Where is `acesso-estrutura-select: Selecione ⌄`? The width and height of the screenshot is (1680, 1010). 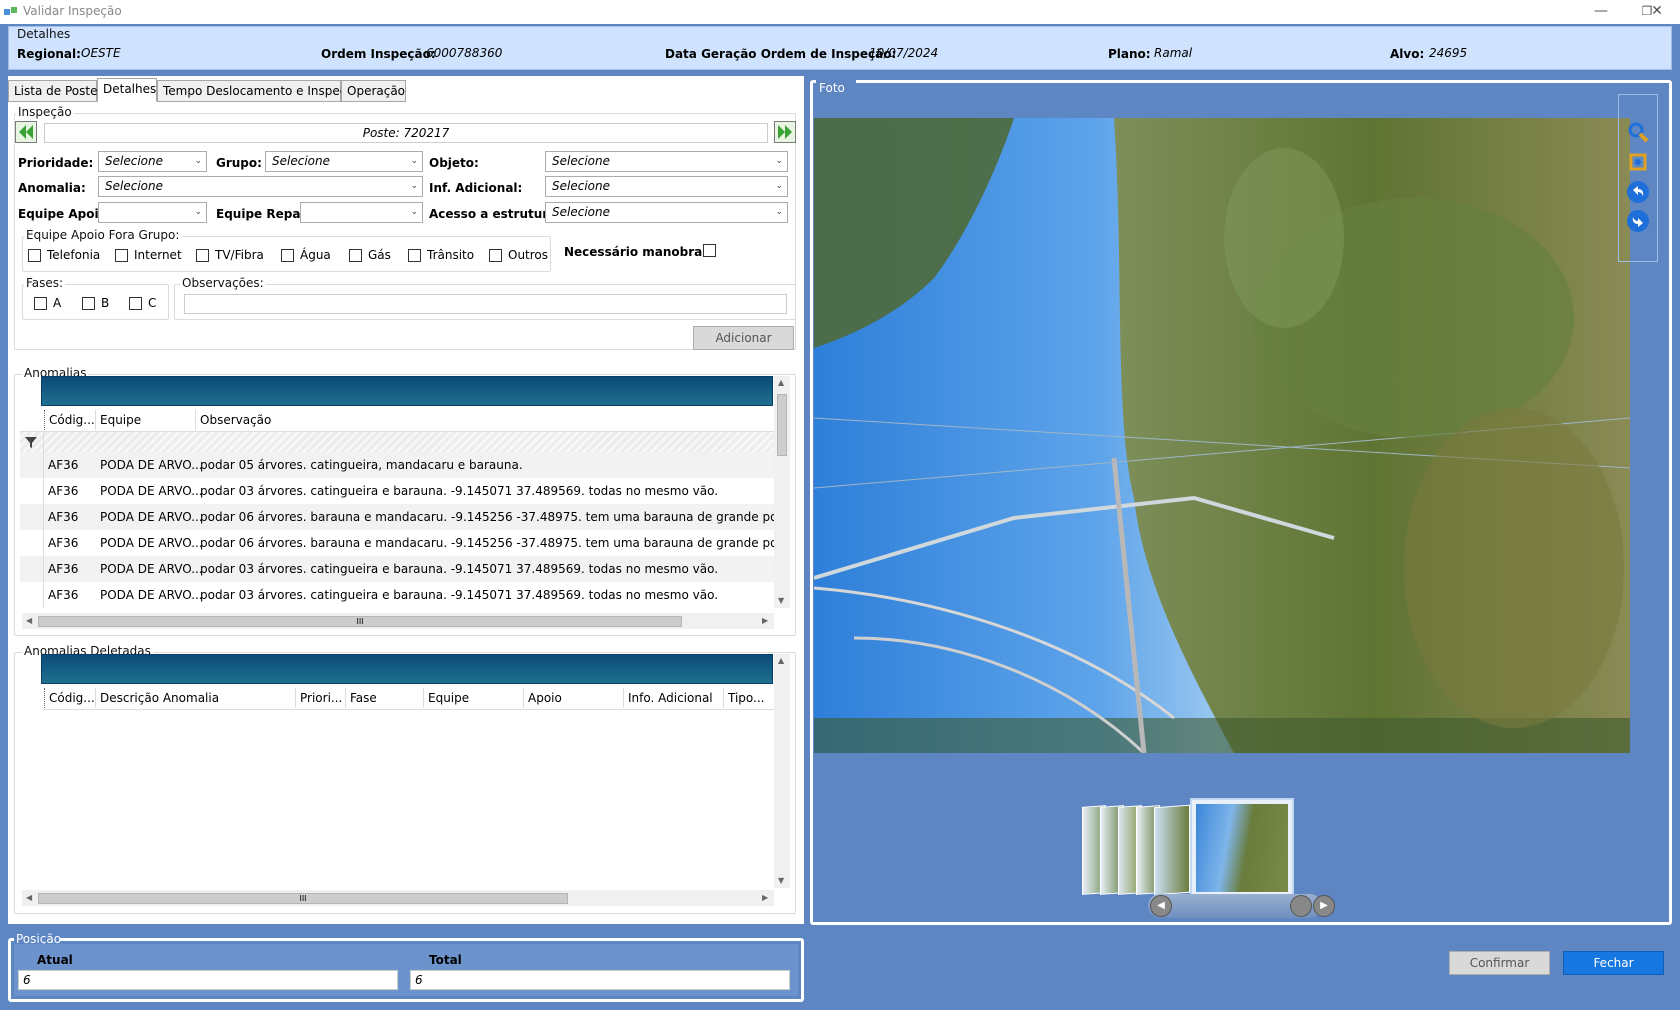
acesso-estrutura-select: Selecione ⌄ is located at coordinates (666, 212).